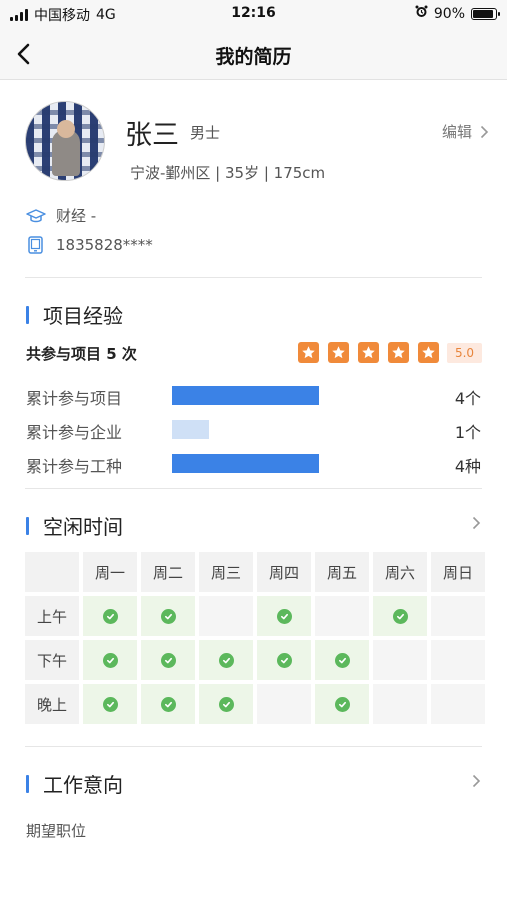 This screenshot has height=900, width=507. I want to click on stat-value: 4个, so click(467, 398).